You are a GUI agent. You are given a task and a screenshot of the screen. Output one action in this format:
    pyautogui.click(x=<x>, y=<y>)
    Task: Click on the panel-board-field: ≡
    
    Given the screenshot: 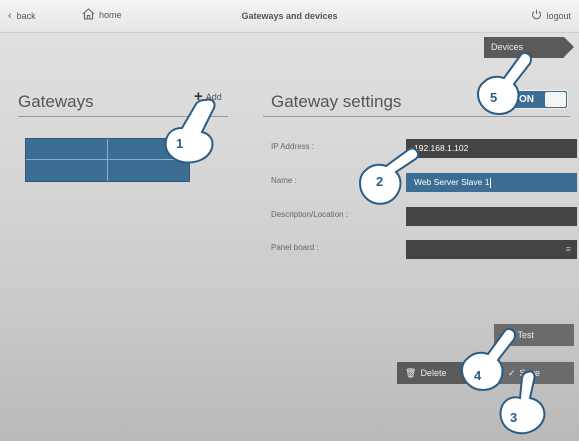 What is the action you would take?
    pyautogui.click(x=491, y=249)
    